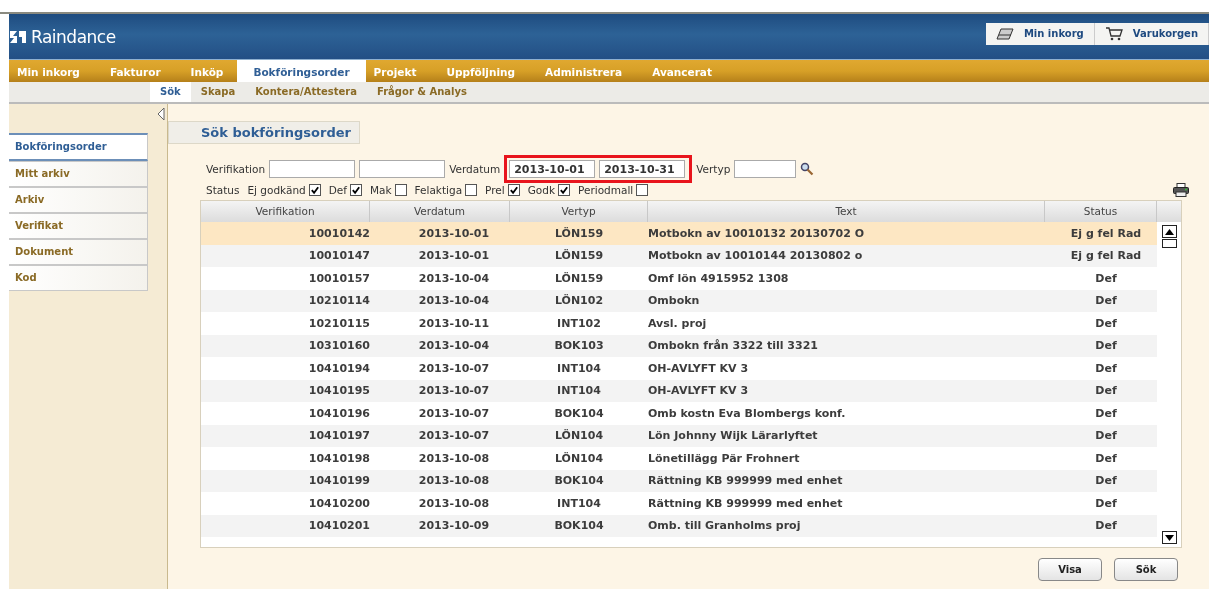  Describe the element at coordinates (1181, 190) in the screenshot. I see `printer-icon` at that location.